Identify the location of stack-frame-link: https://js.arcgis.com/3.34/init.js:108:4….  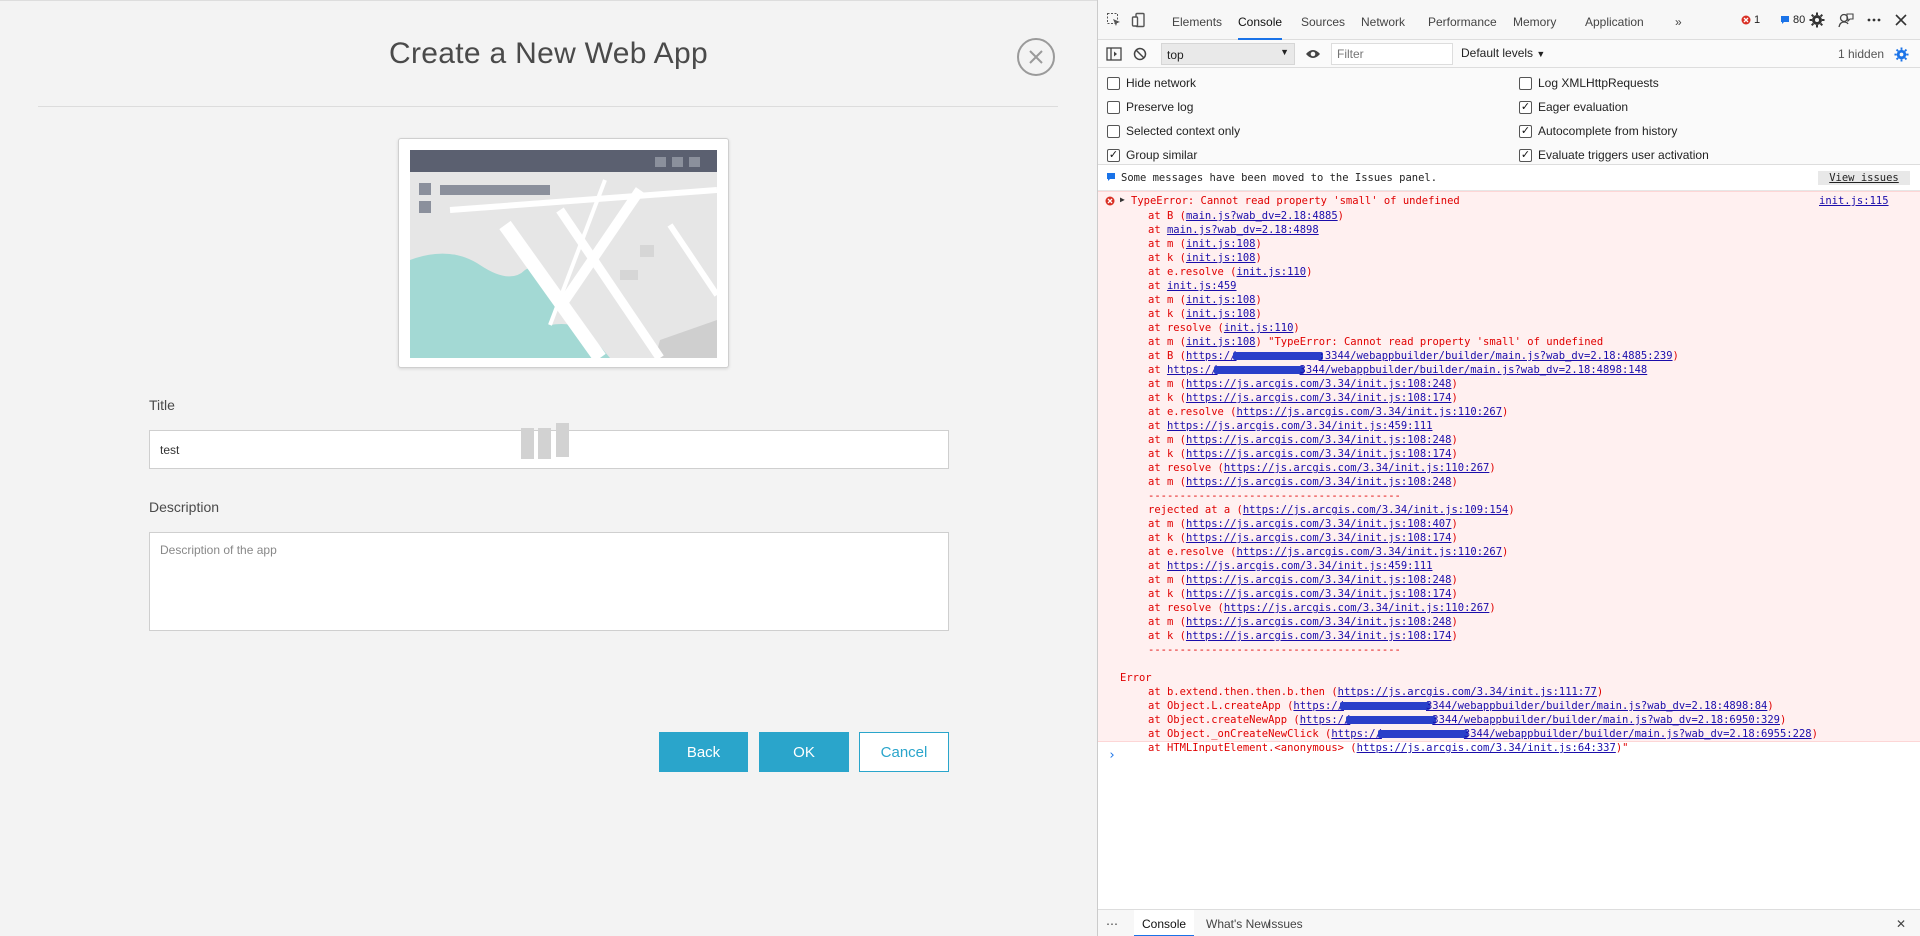
(1319, 524).